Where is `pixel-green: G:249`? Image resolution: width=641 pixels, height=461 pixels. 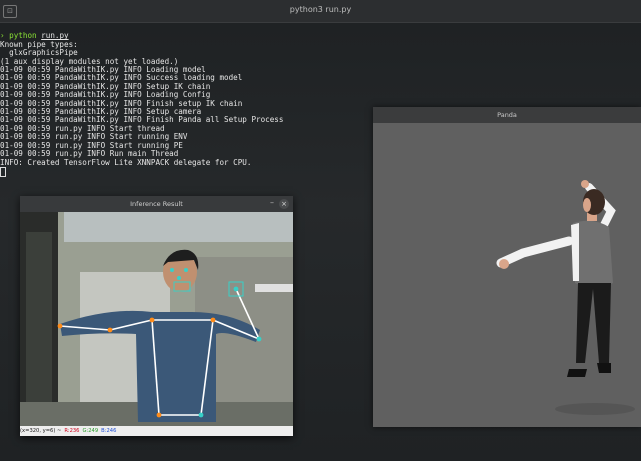
pixel-green: G:249 is located at coordinates (90, 431).